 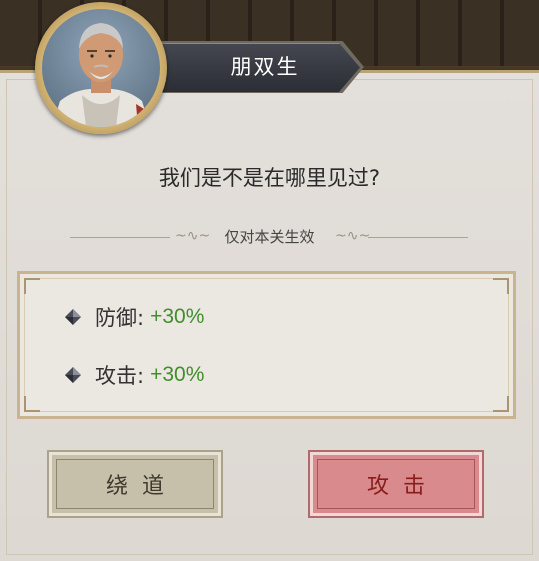 I want to click on dialogue-text: 我们是不是在哪里见过?, so click(x=269, y=178).